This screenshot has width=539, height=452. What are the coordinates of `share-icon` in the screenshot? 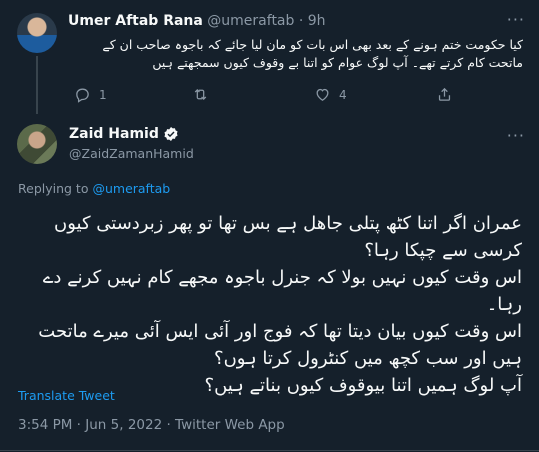 It's located at (444, 94).